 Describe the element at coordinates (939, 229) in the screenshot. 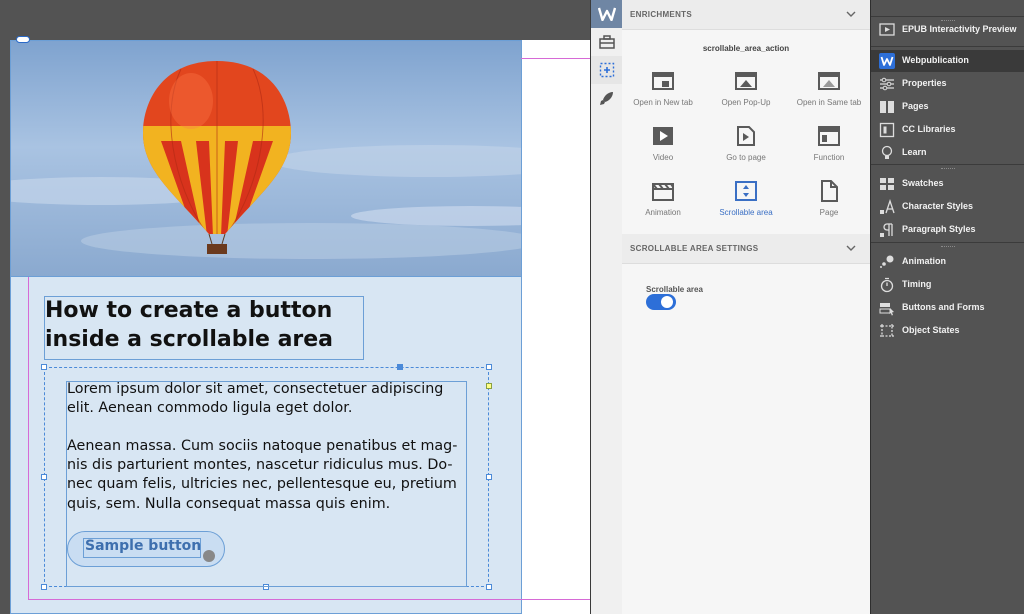

I see `dock-item-label: Paragraph Styles` at that location.